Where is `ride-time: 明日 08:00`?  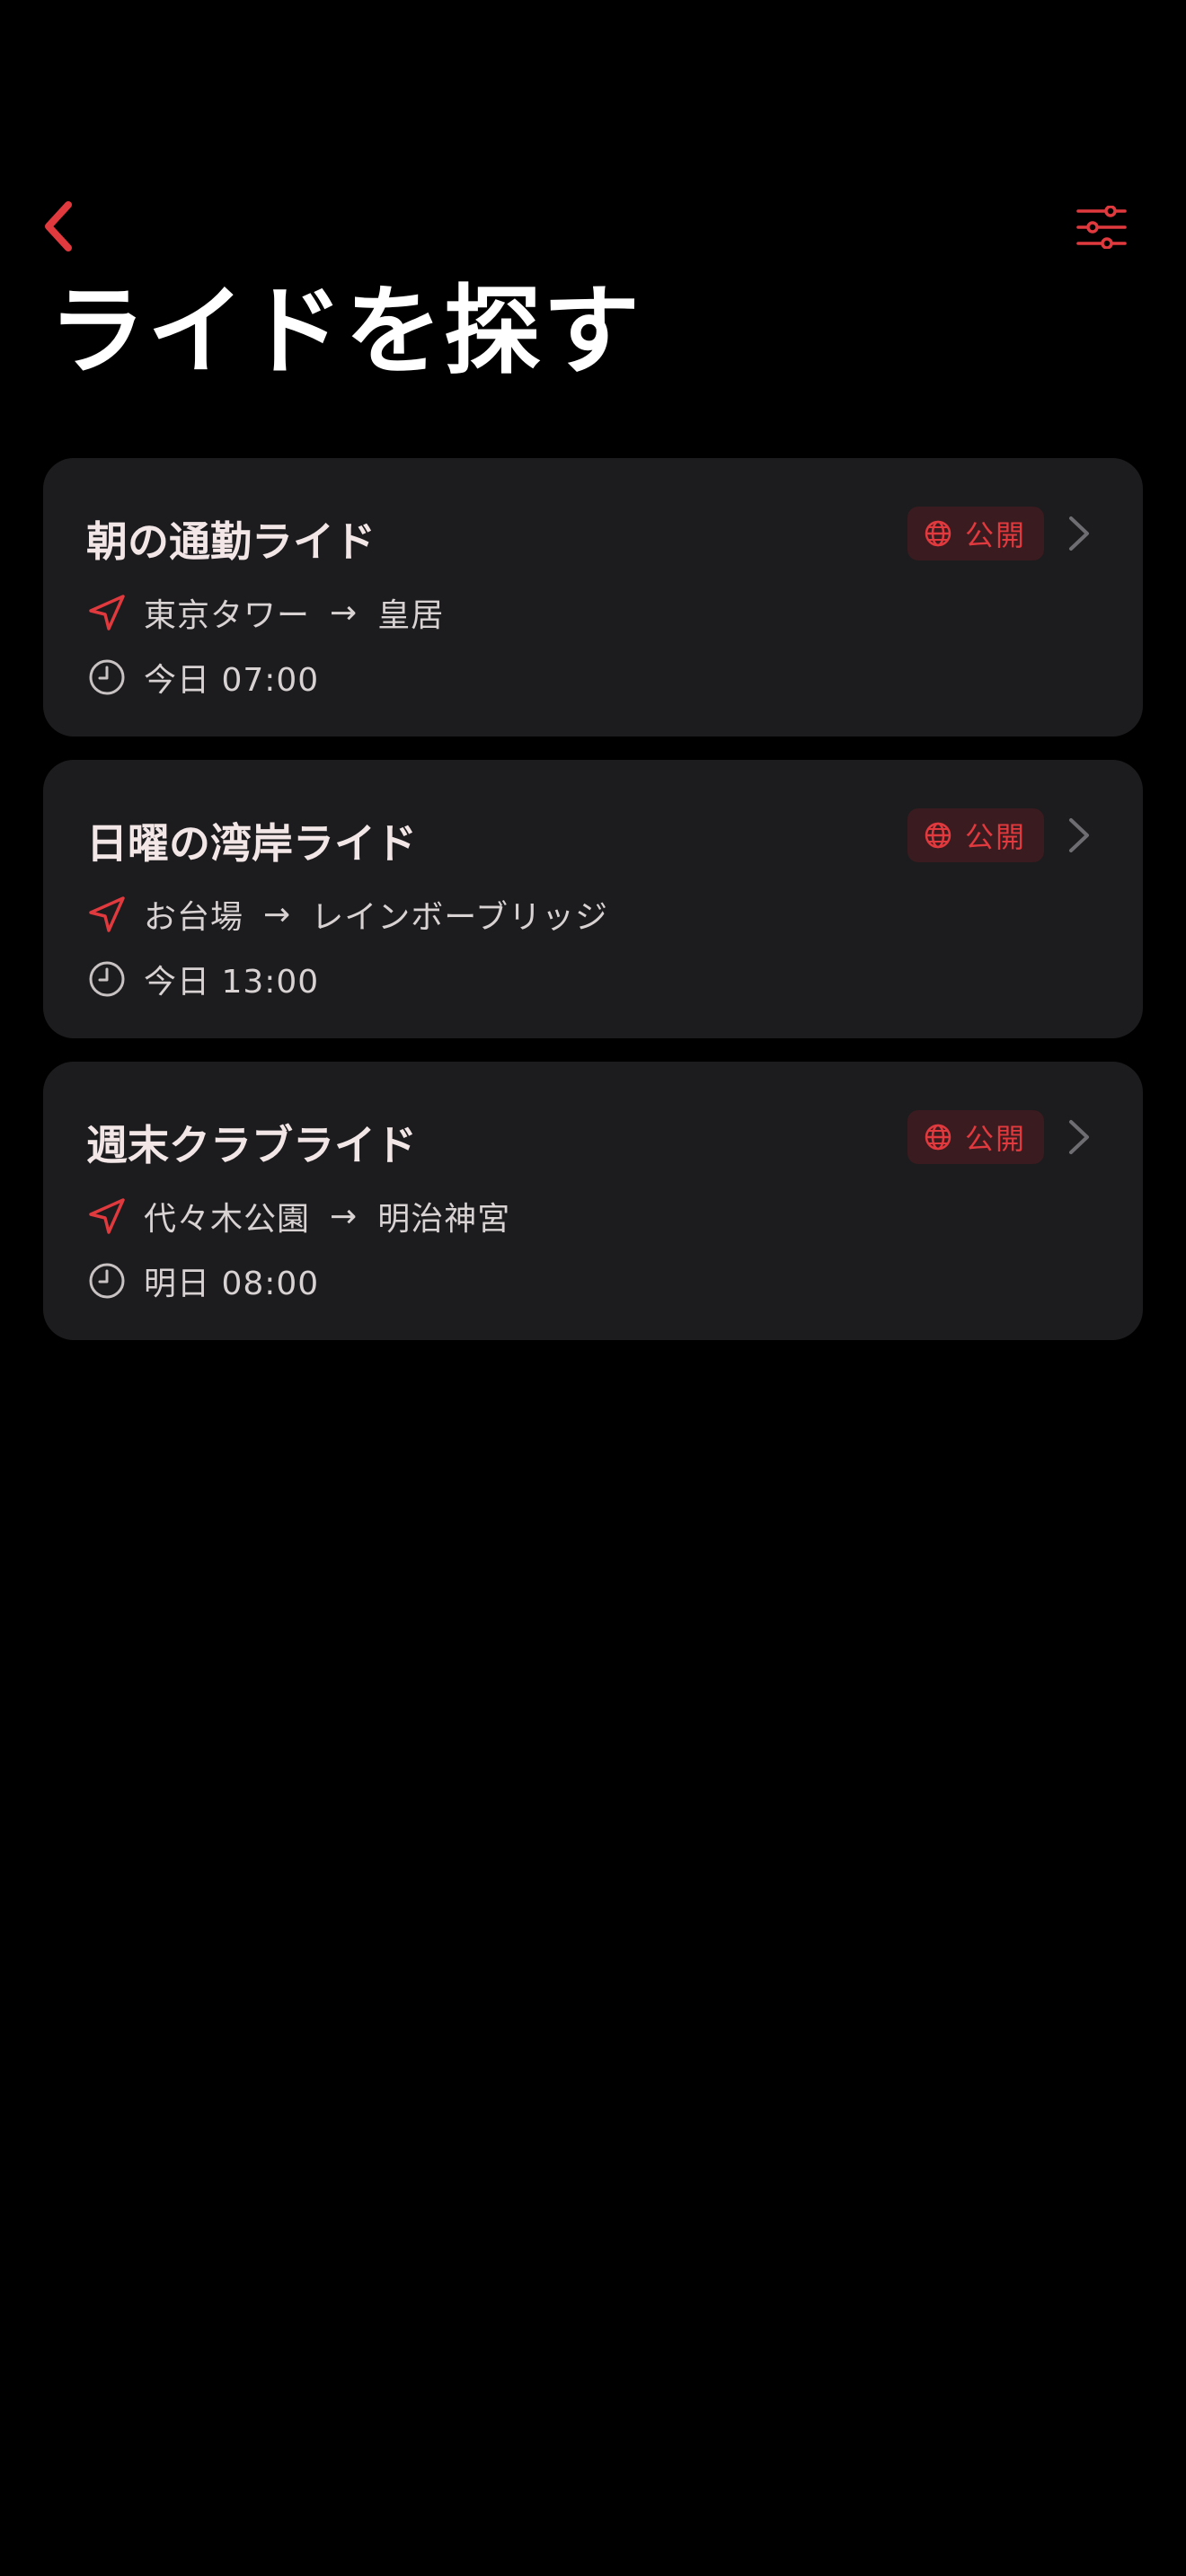
ride-time: 明日 08:00 is located at coordinates (202, 1281).